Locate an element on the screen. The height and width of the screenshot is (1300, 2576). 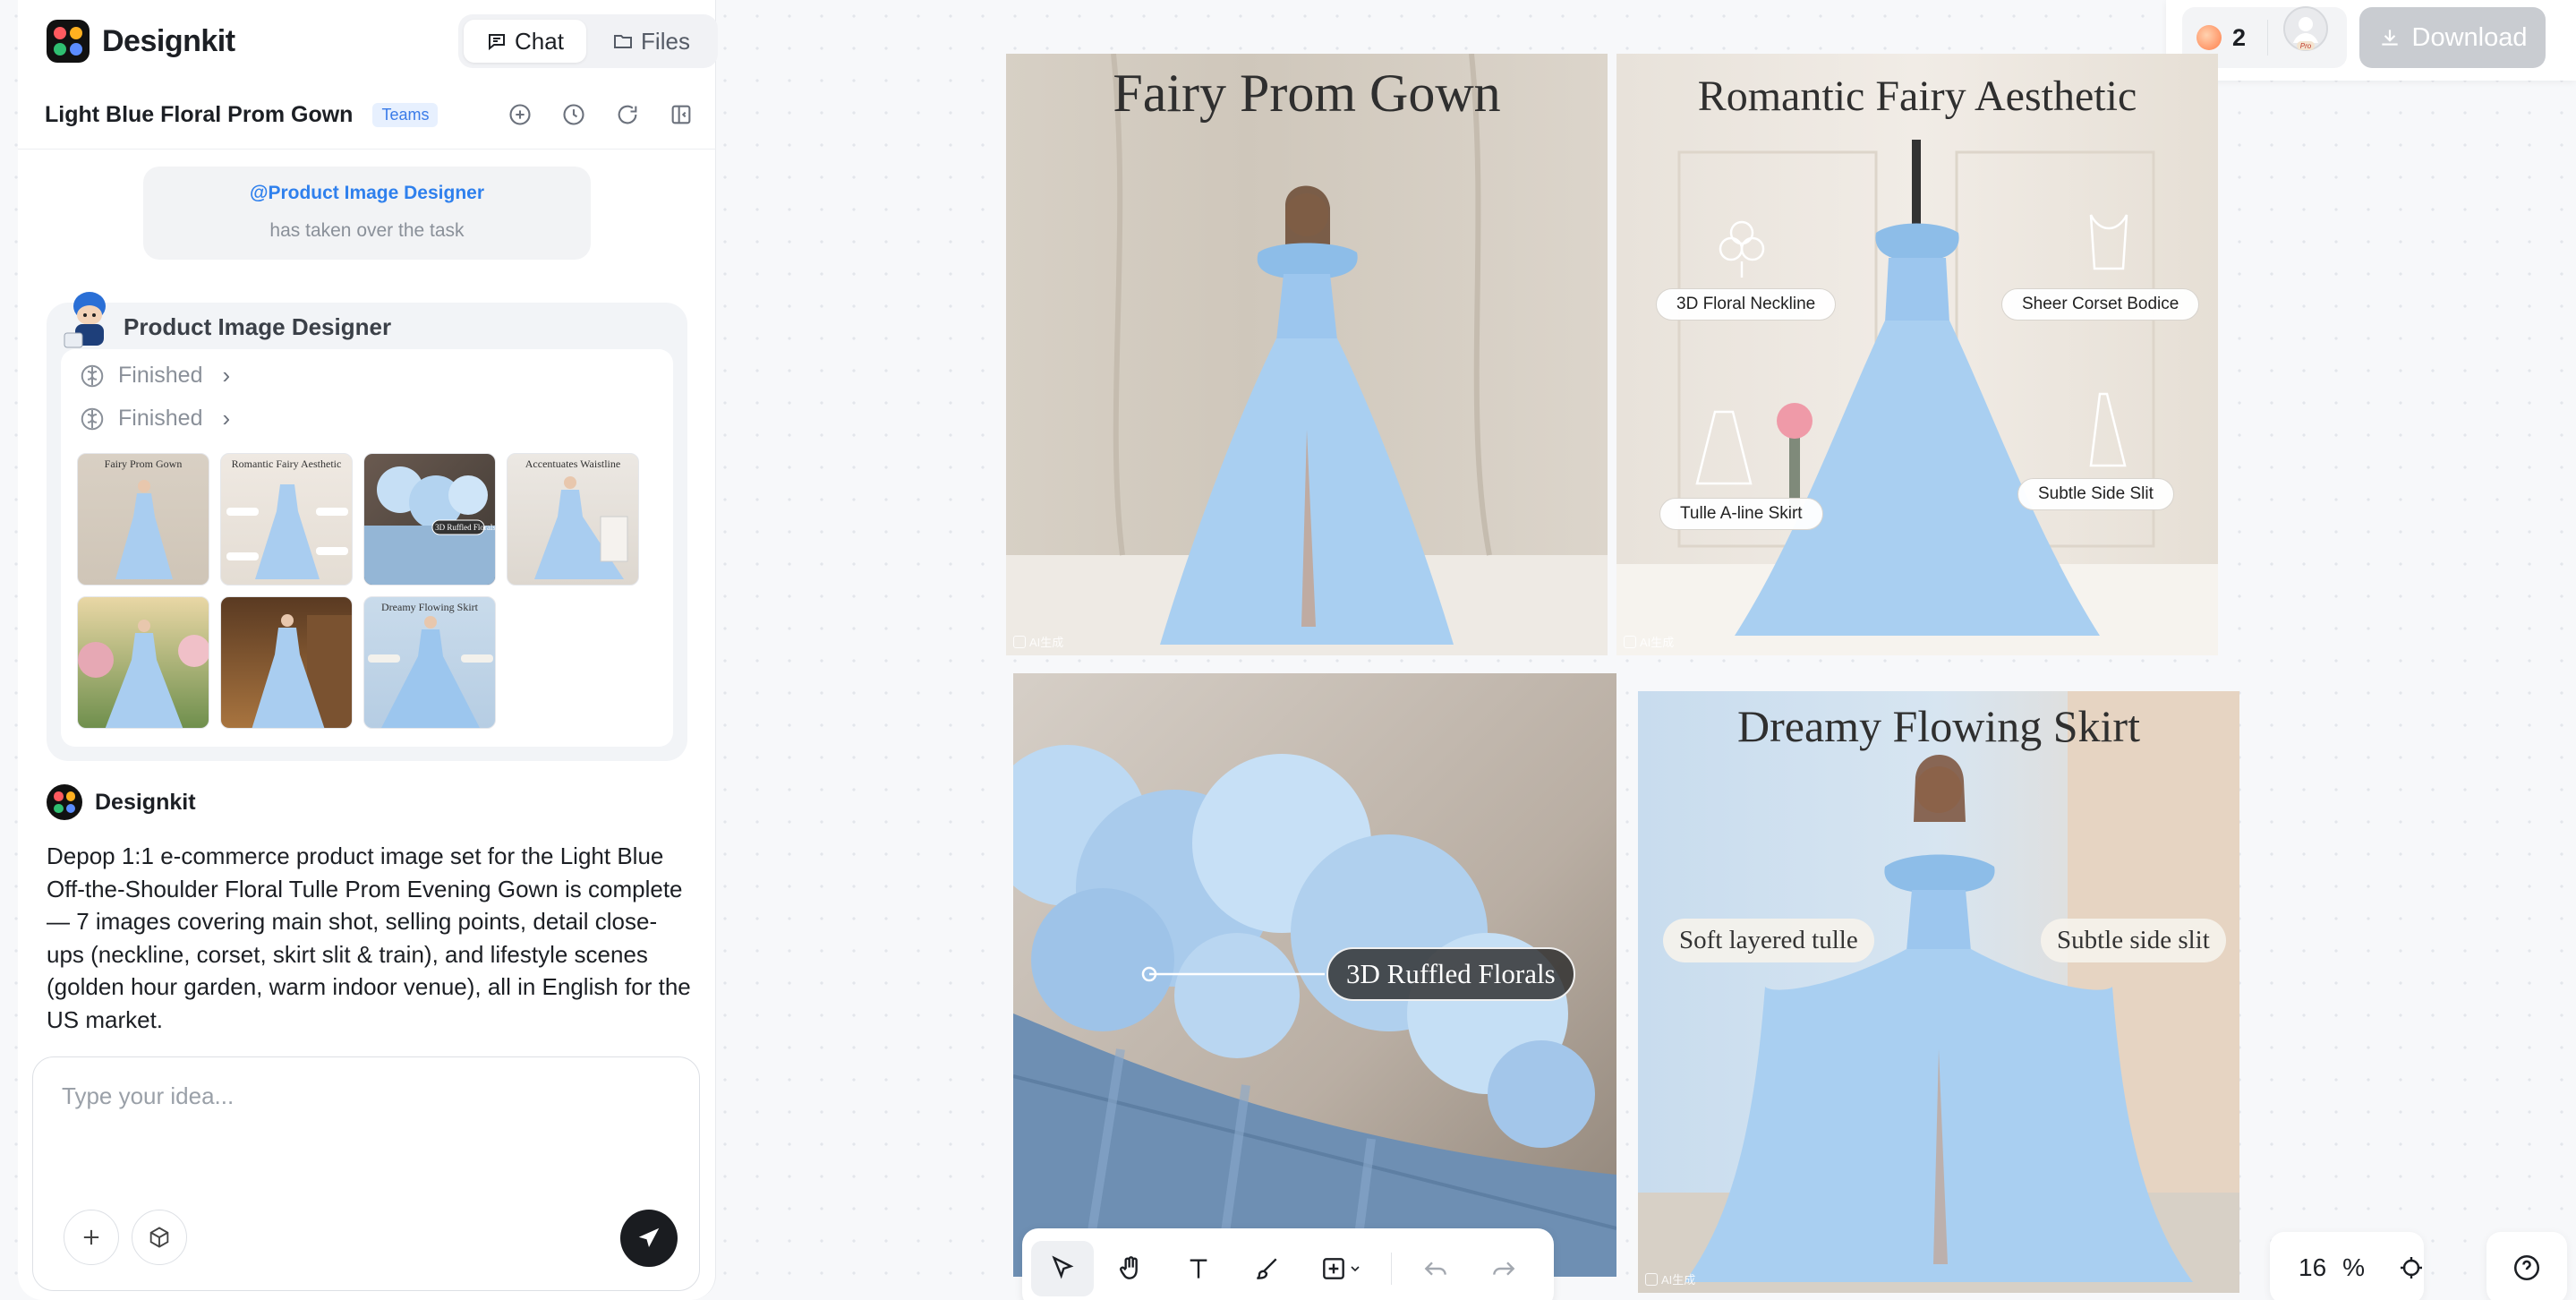
chevron-down-icon is located at coordinates (1355, 1269).